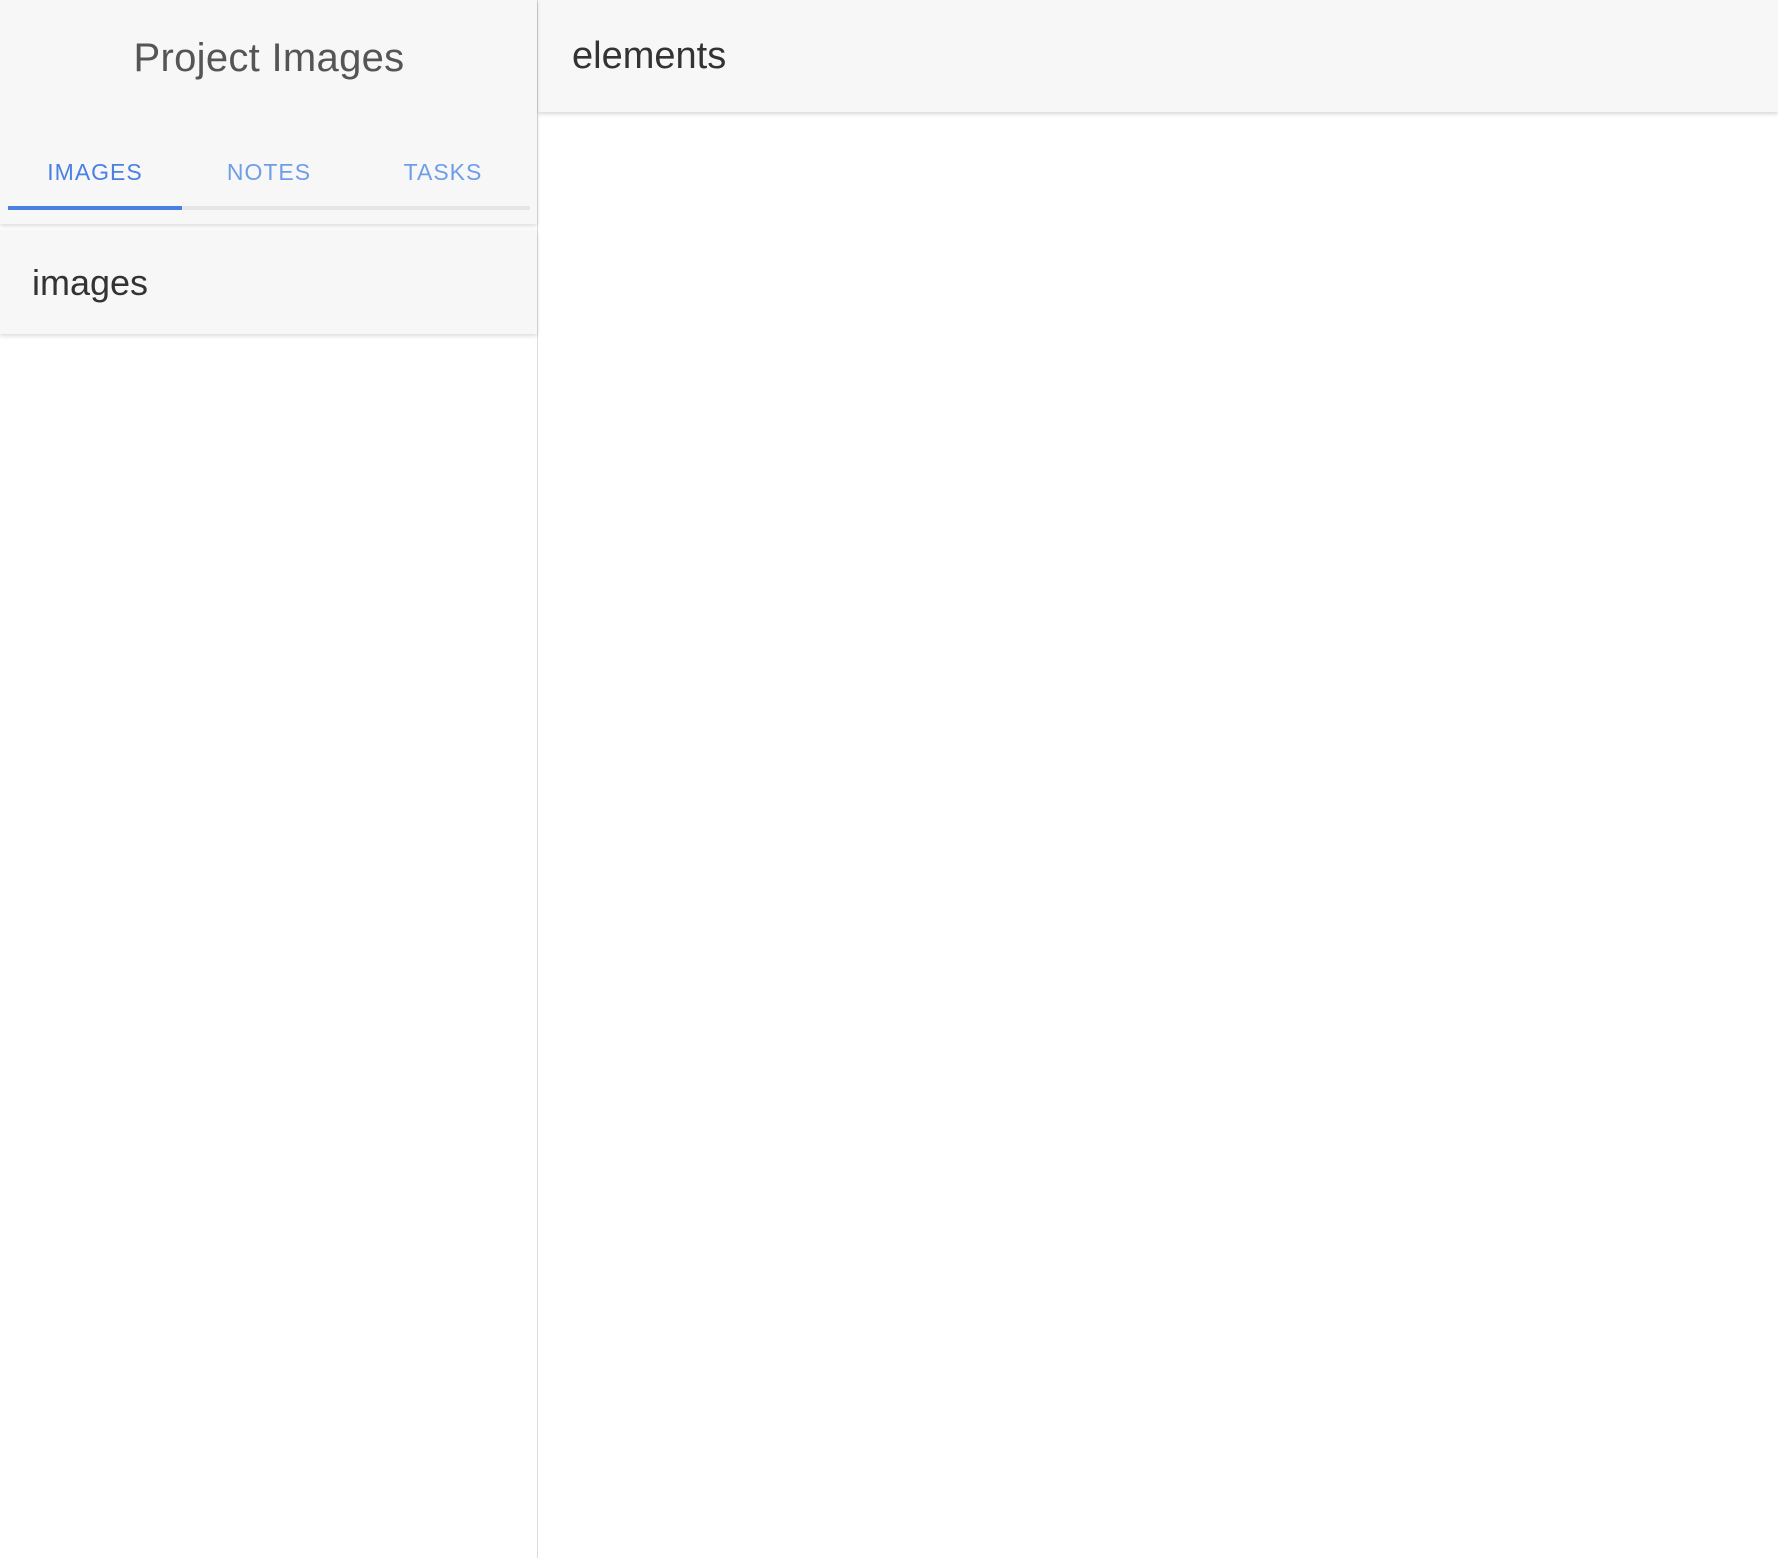 This screenshot has width=1778, height=1558. What do you see at coordinates (268, 282) in the screenshot?
I see `images-section-header: images` at bounding box center [268, 282].